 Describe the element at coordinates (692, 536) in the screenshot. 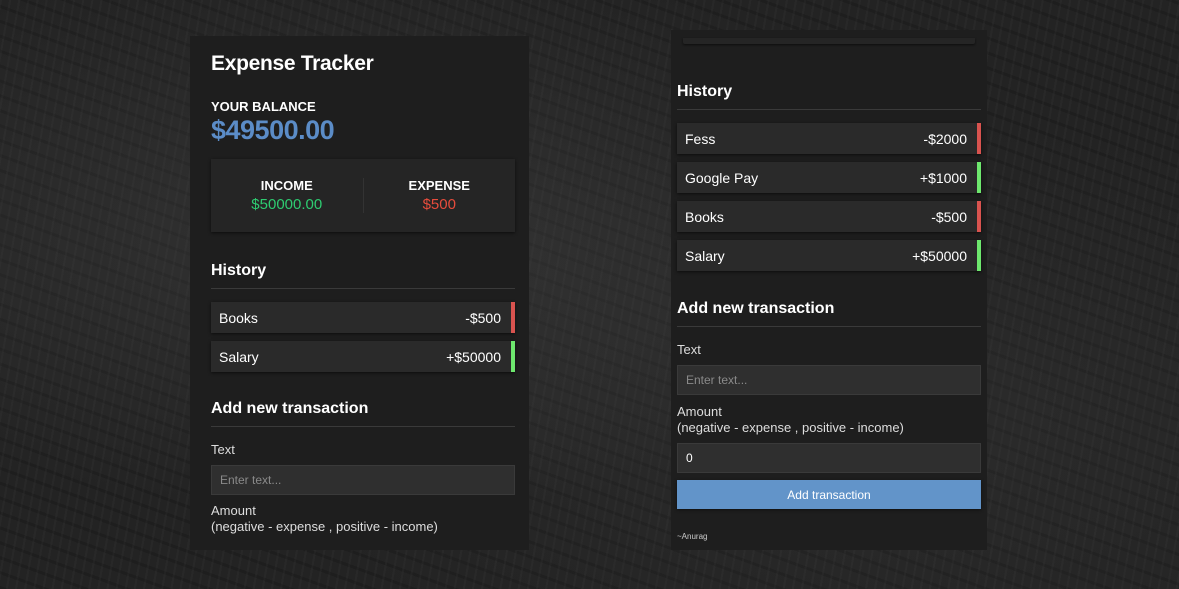

I see `author-credit: ~Anurag` at that location.